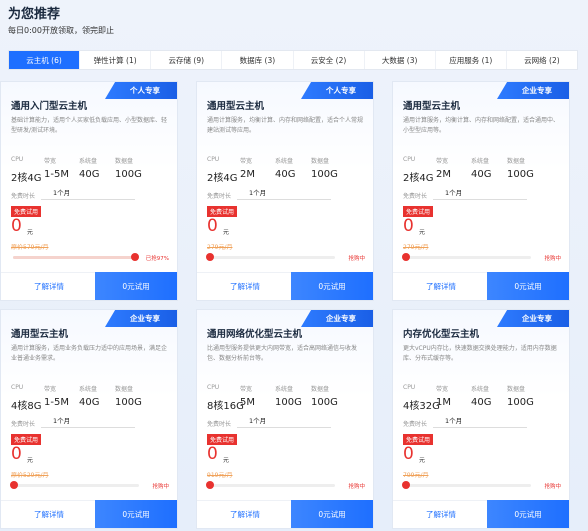  What do you see at coordinates (416, 475) in the screenshot?
I see `original-price: 799元/月` at bounding box center [416, 475].